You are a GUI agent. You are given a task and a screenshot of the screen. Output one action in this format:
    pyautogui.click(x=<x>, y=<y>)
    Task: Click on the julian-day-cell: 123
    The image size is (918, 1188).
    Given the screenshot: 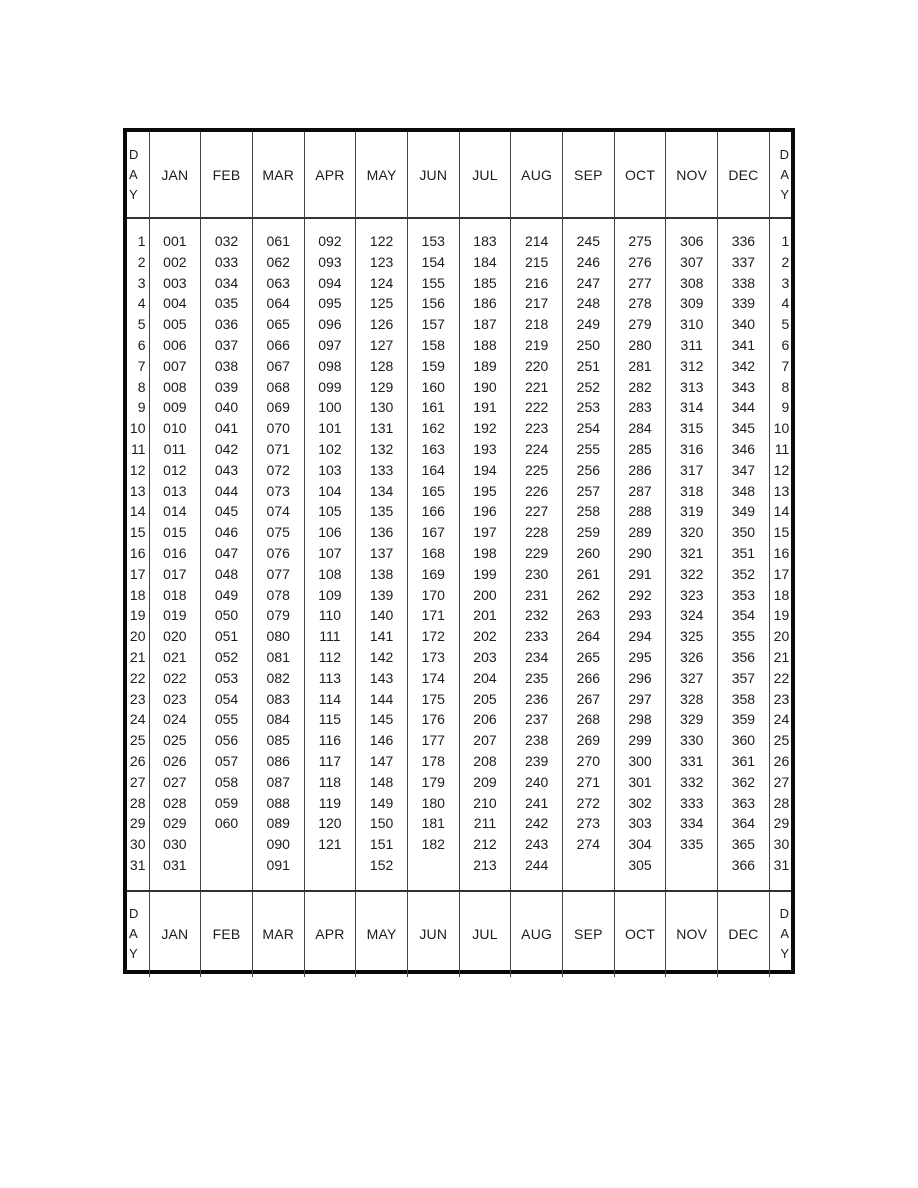 What is the action you would take?
    pyautogui.click(x=381, y=262)
    